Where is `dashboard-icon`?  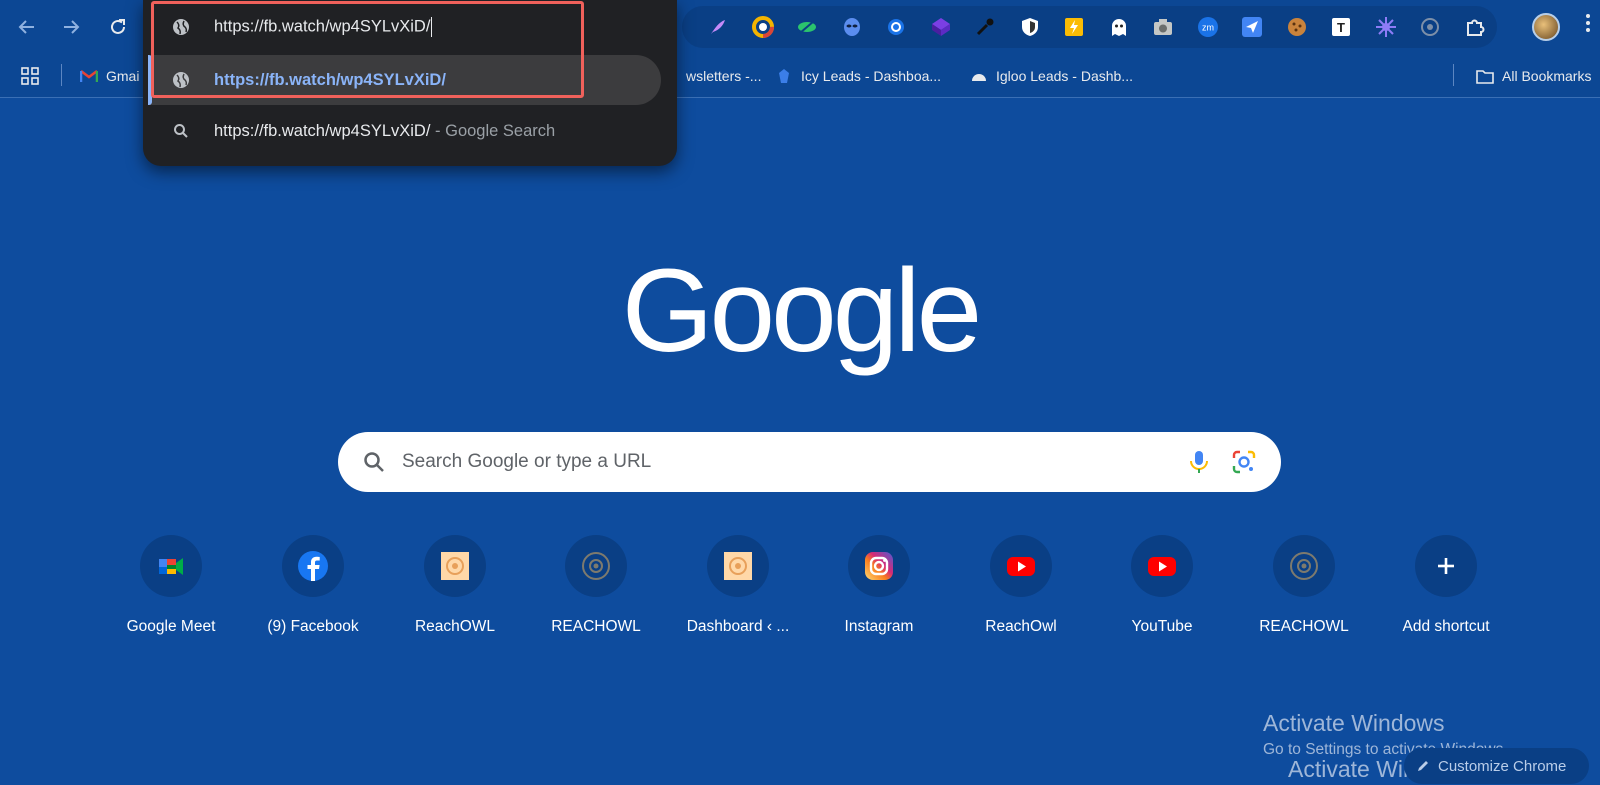 dashboard-icon is located at coordinates (738, 566).